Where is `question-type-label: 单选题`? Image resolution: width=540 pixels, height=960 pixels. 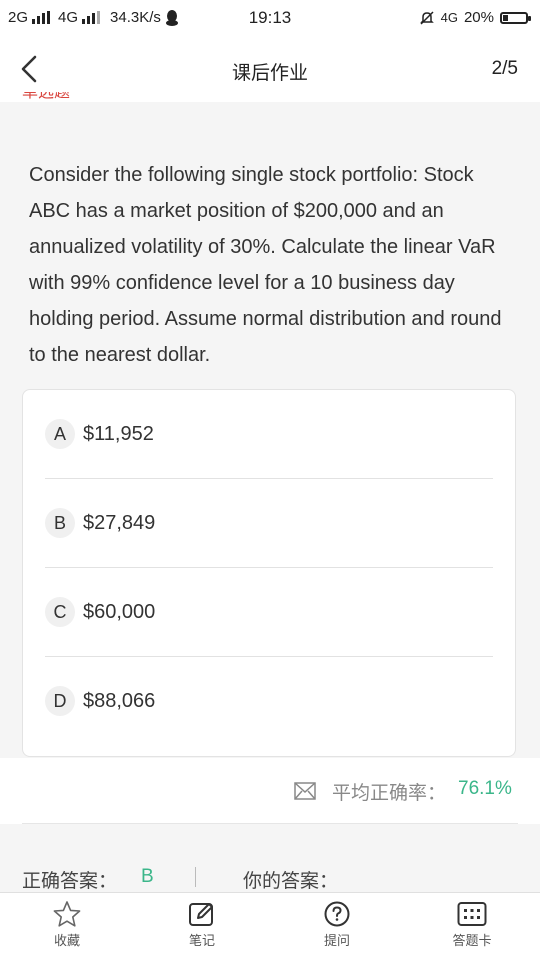 question-type-label: 单选题 is located at coordinates (46, 100).